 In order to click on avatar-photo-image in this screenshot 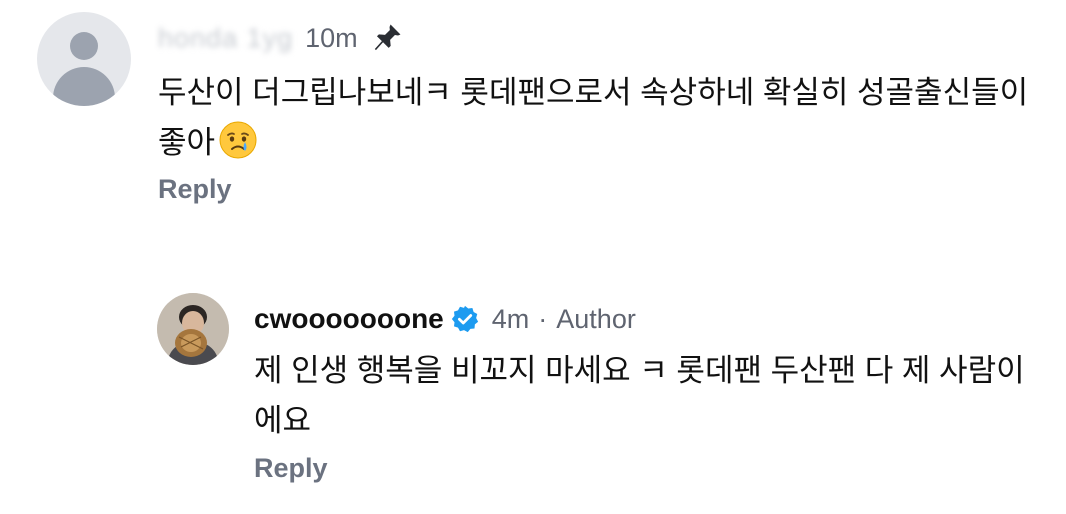, I will do `click(193, 329)`.